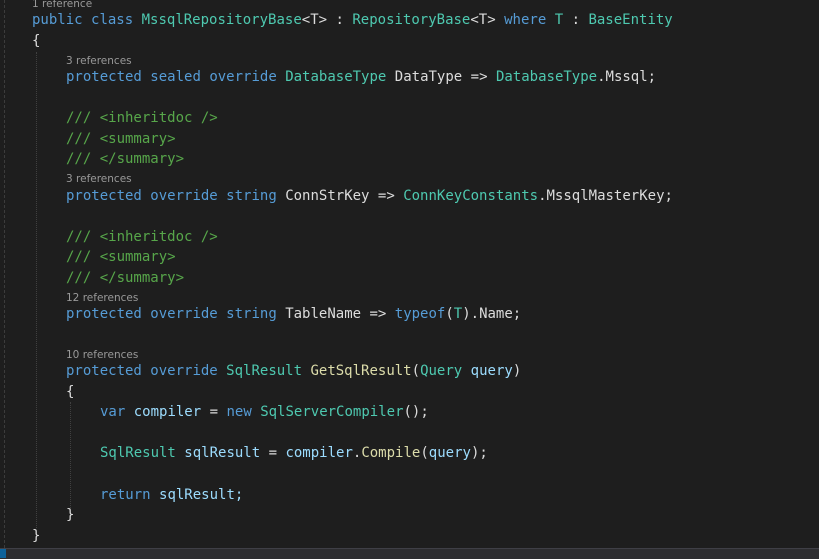 This screenshot has height=559, width=819. I want to click on method-name: GetSqlResult, so click(361, 371).